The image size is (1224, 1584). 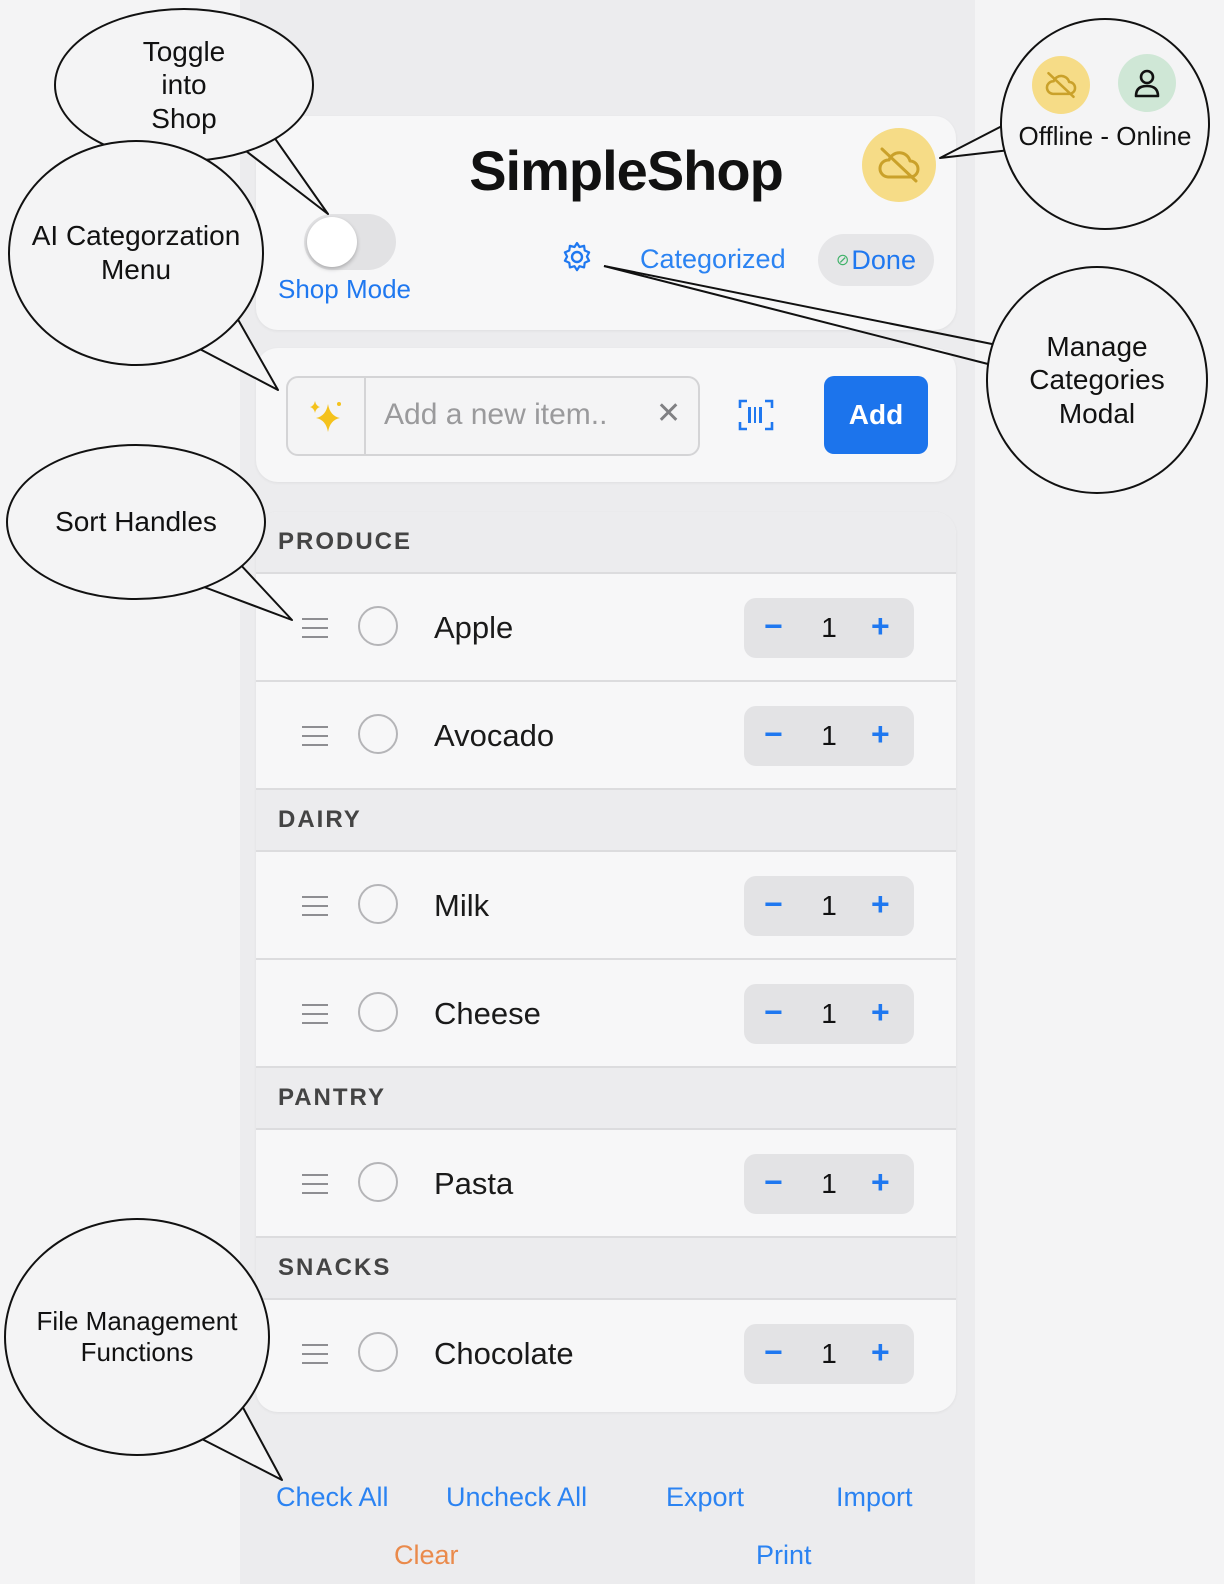 I want to click on online-badge, so click(x=1147, y=83).